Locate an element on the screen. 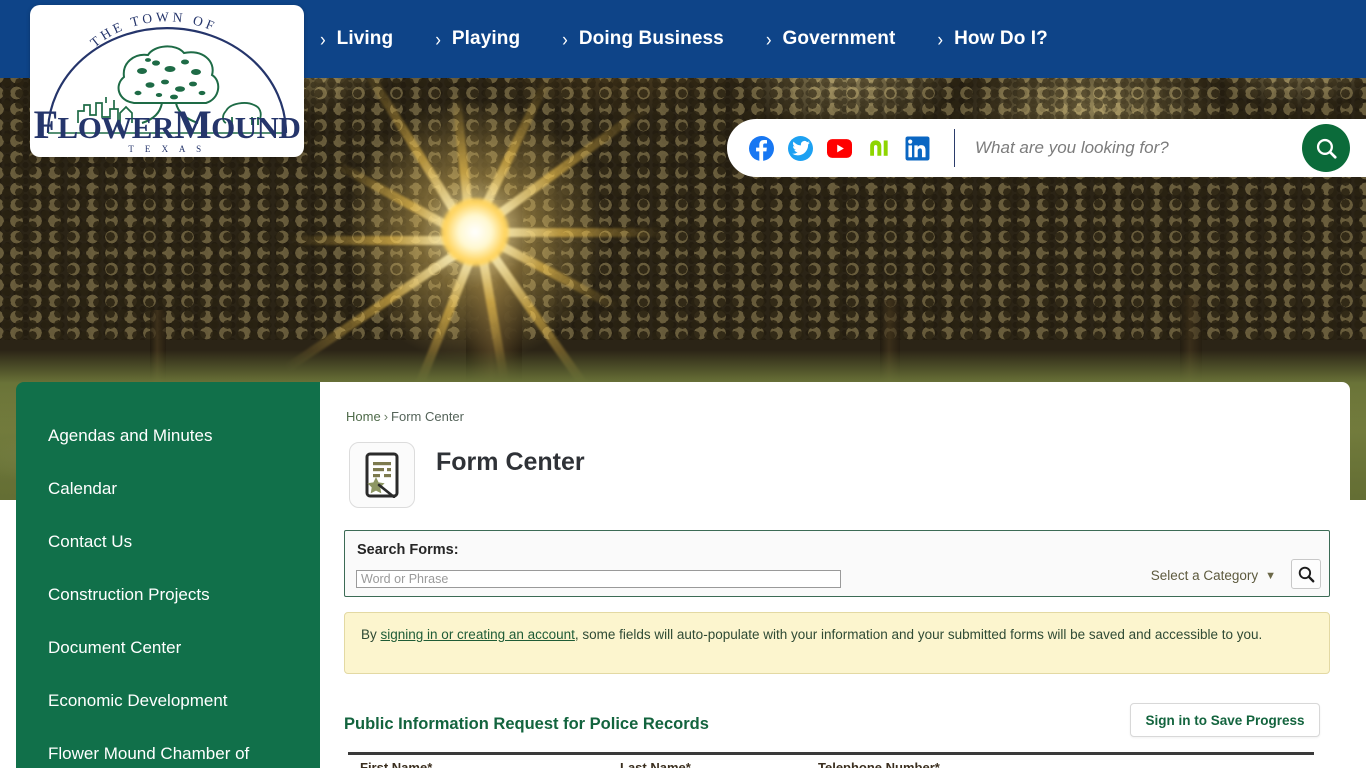  search-forms-label: Search Forms: is located at coordinates (408, 550).